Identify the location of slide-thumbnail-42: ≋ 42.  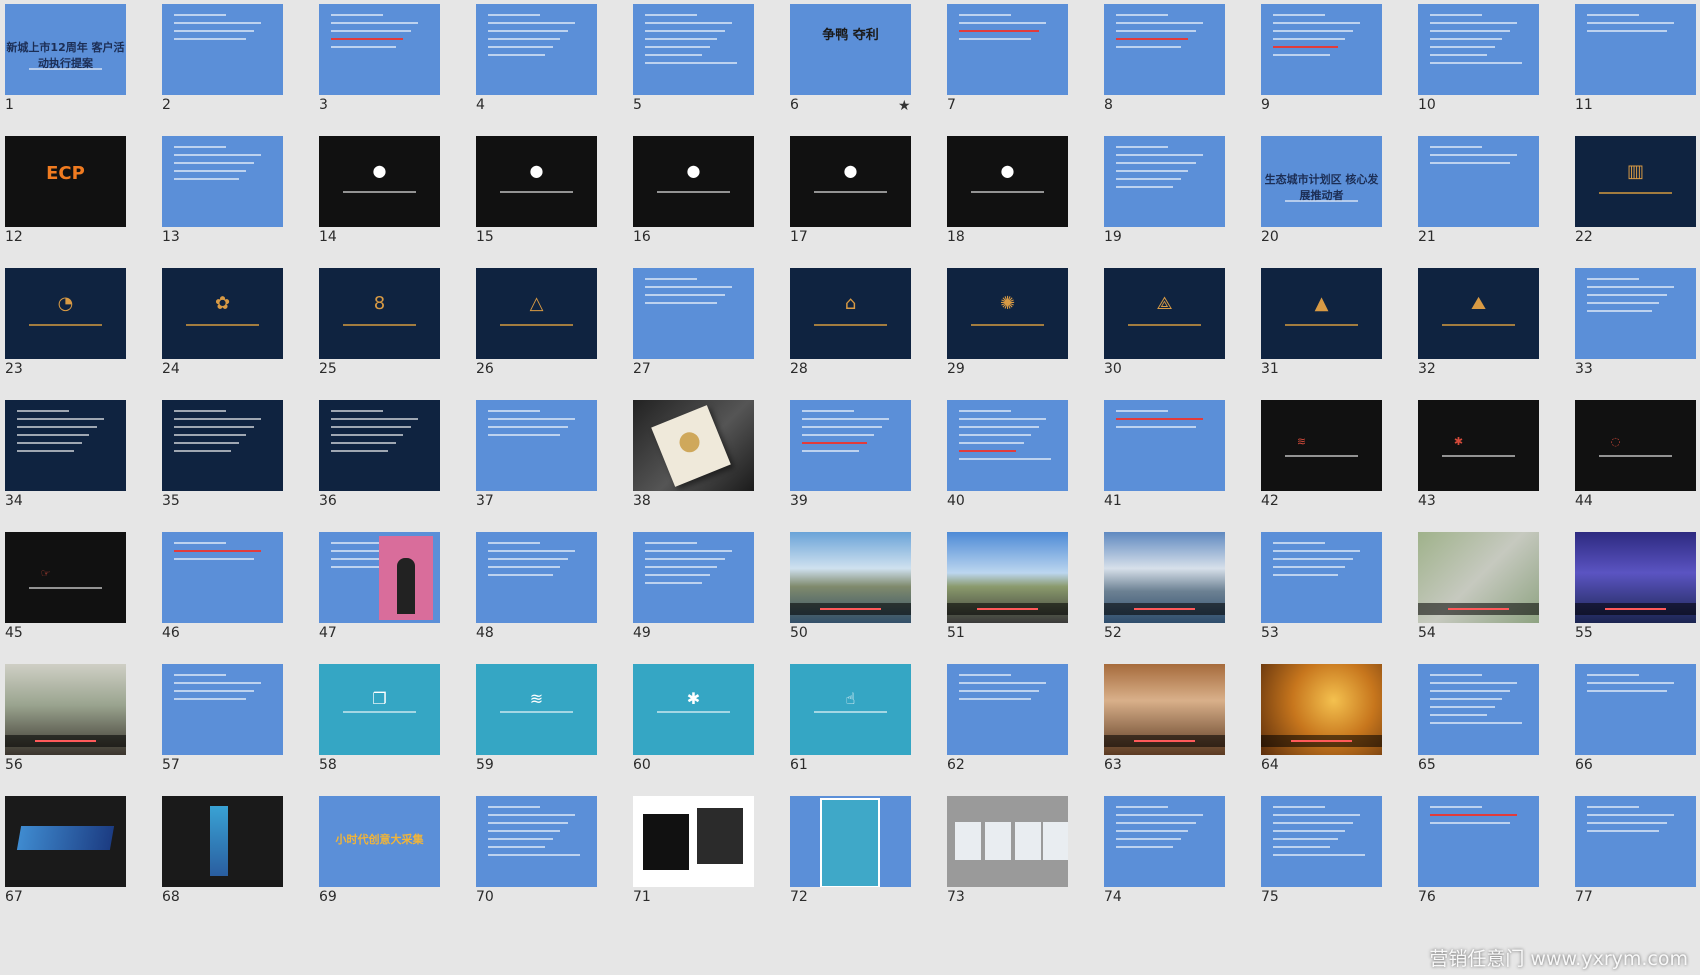
(1334, 467).